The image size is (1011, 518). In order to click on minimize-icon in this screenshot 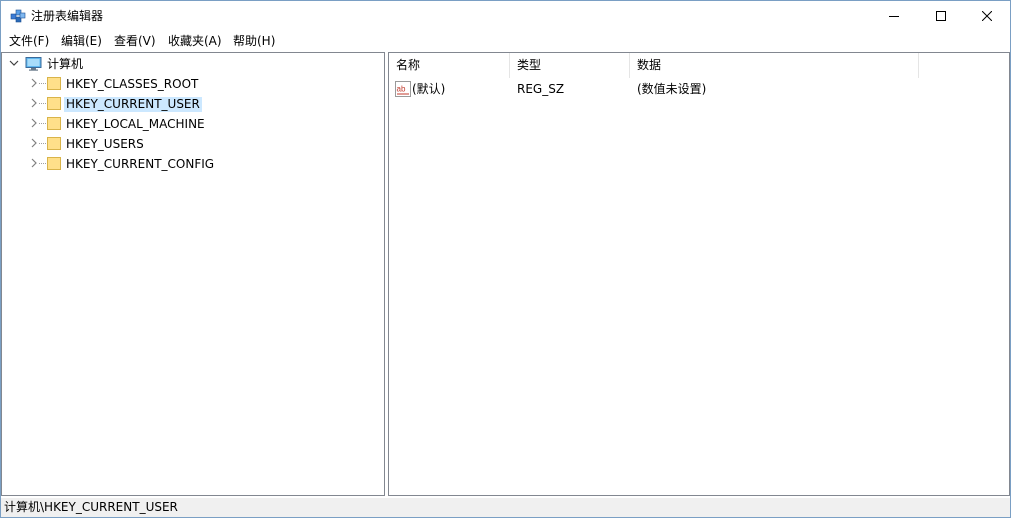, I will do `click(894, 16)`.